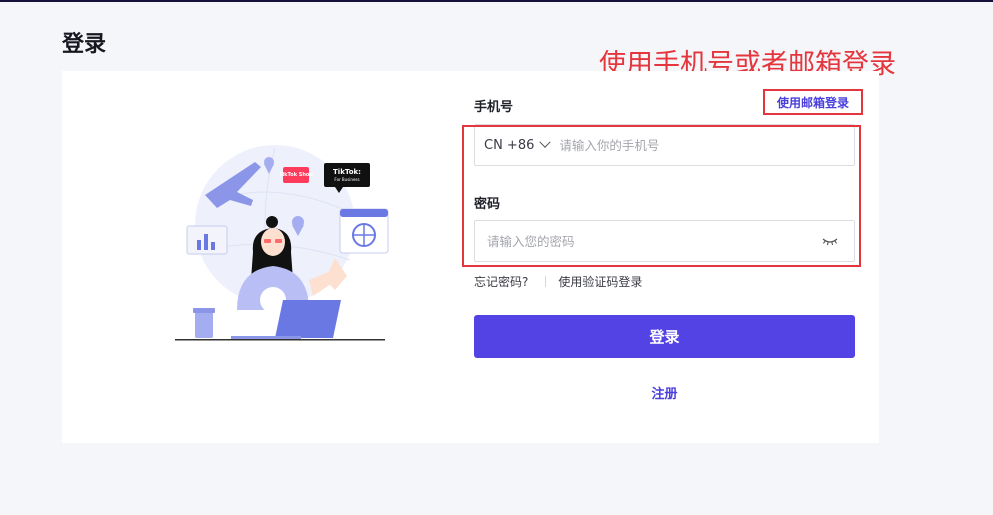 The height and width of the screenshot is (515, 993). What do you see at coordinates (84, 44) in the screenshot?
I see `page-title: 登录` at bounding box center [84, 44].